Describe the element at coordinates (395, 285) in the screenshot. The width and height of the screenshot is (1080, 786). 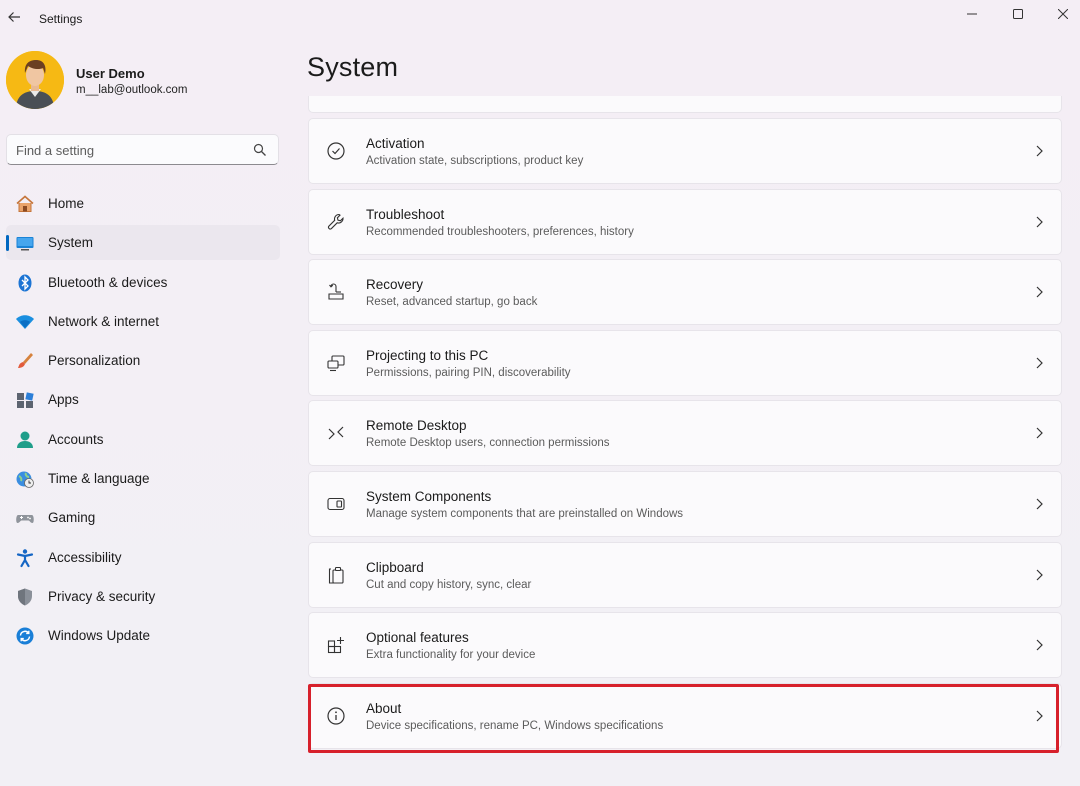
I see `card-title: Recovery` at that location.